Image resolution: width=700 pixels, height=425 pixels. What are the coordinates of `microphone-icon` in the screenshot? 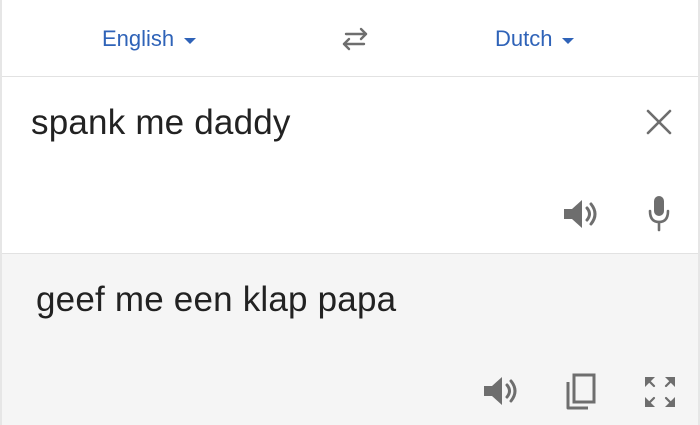 It's located at (659, 214).